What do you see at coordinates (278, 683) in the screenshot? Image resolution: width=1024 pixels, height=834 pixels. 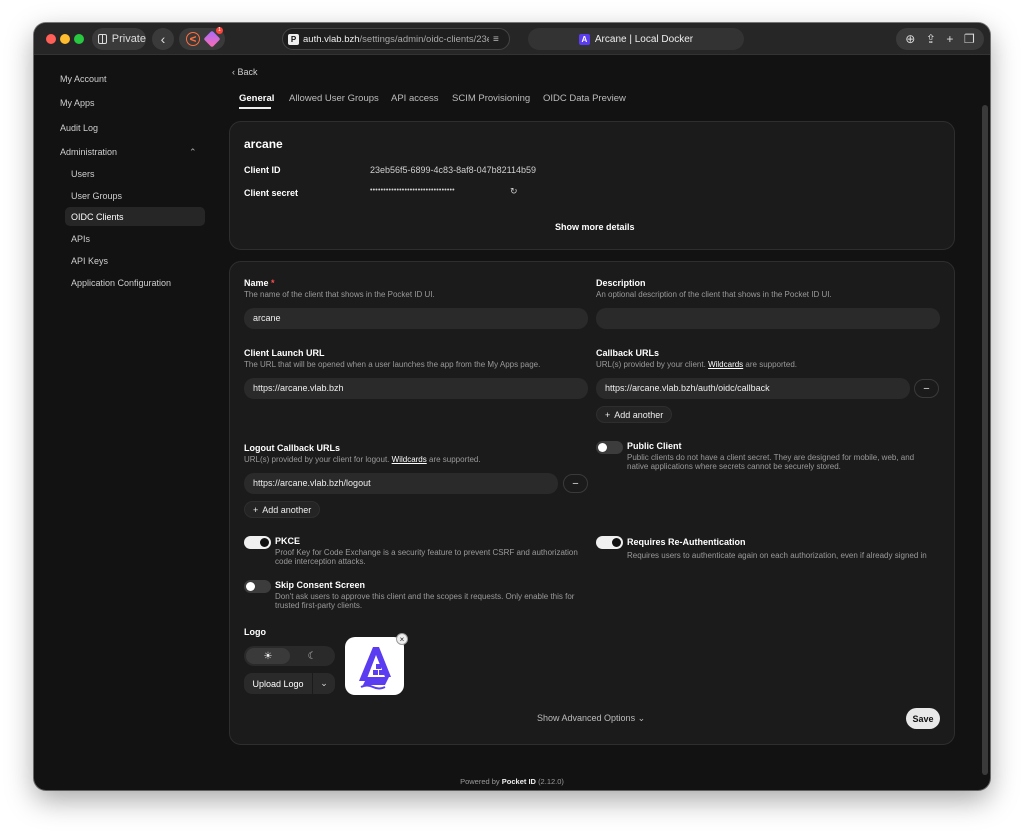 I see `upload-logo-button: Upload Logo` at bounding box center [278, 683].